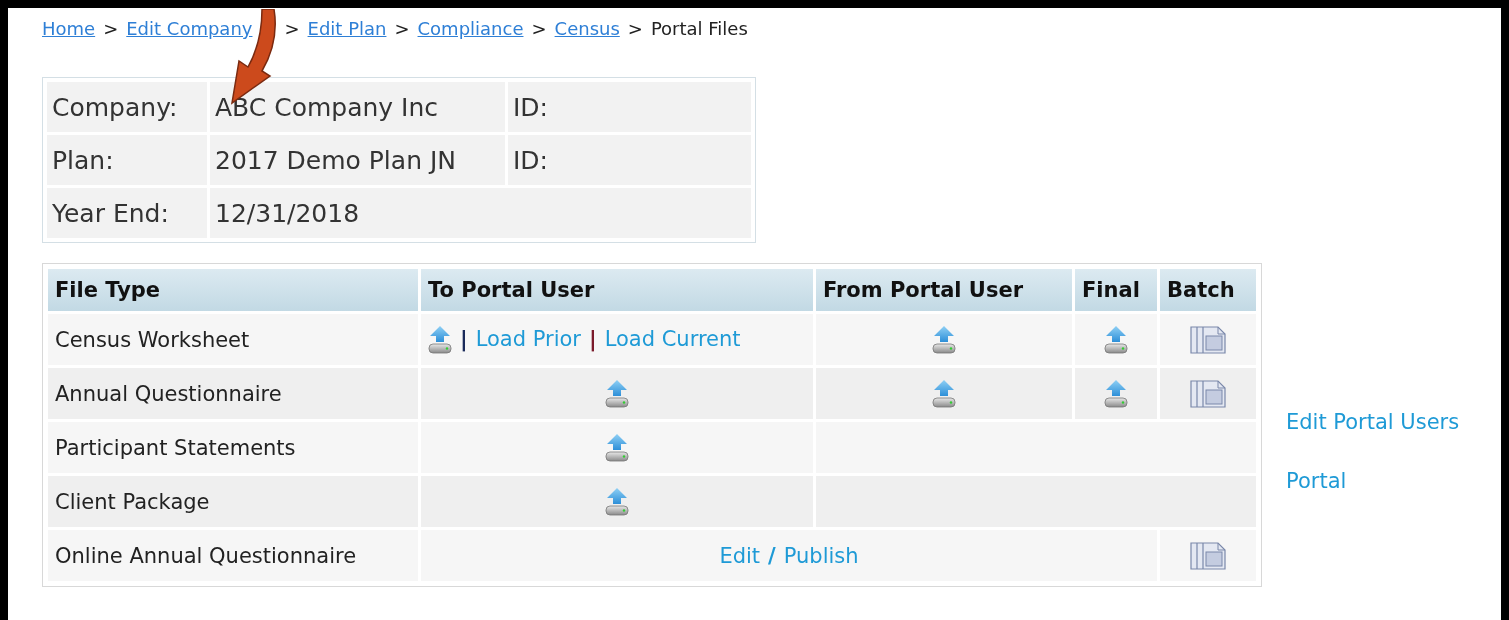  Describe the element at coordinates (470, 28) in the screenshot. I see `breadcrumb-link: Compliance` at that location.